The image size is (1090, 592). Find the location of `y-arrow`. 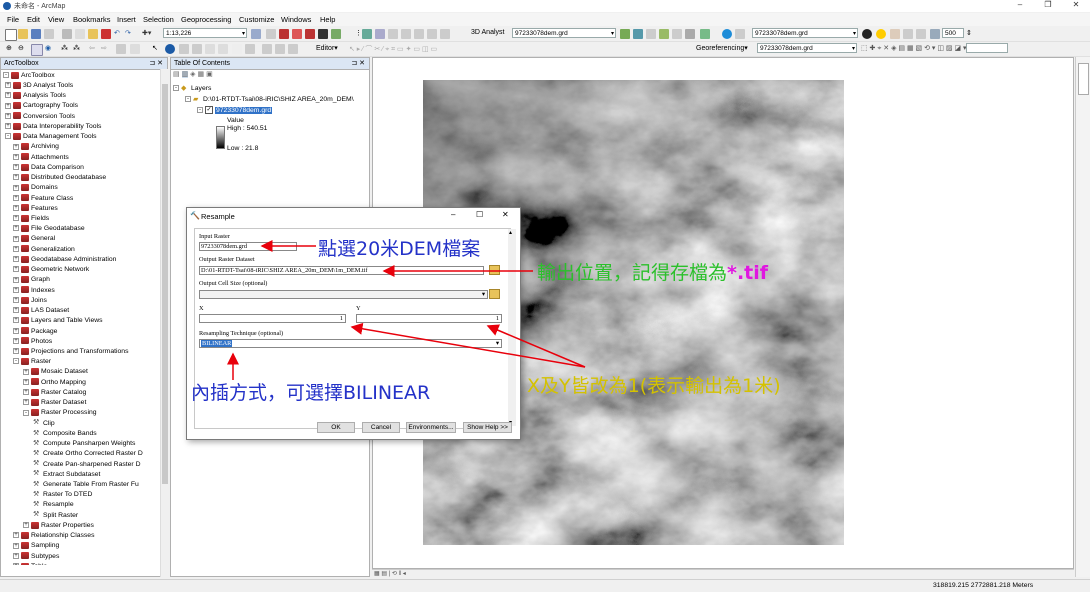

y-arrow is located at coordinates (536, 346).